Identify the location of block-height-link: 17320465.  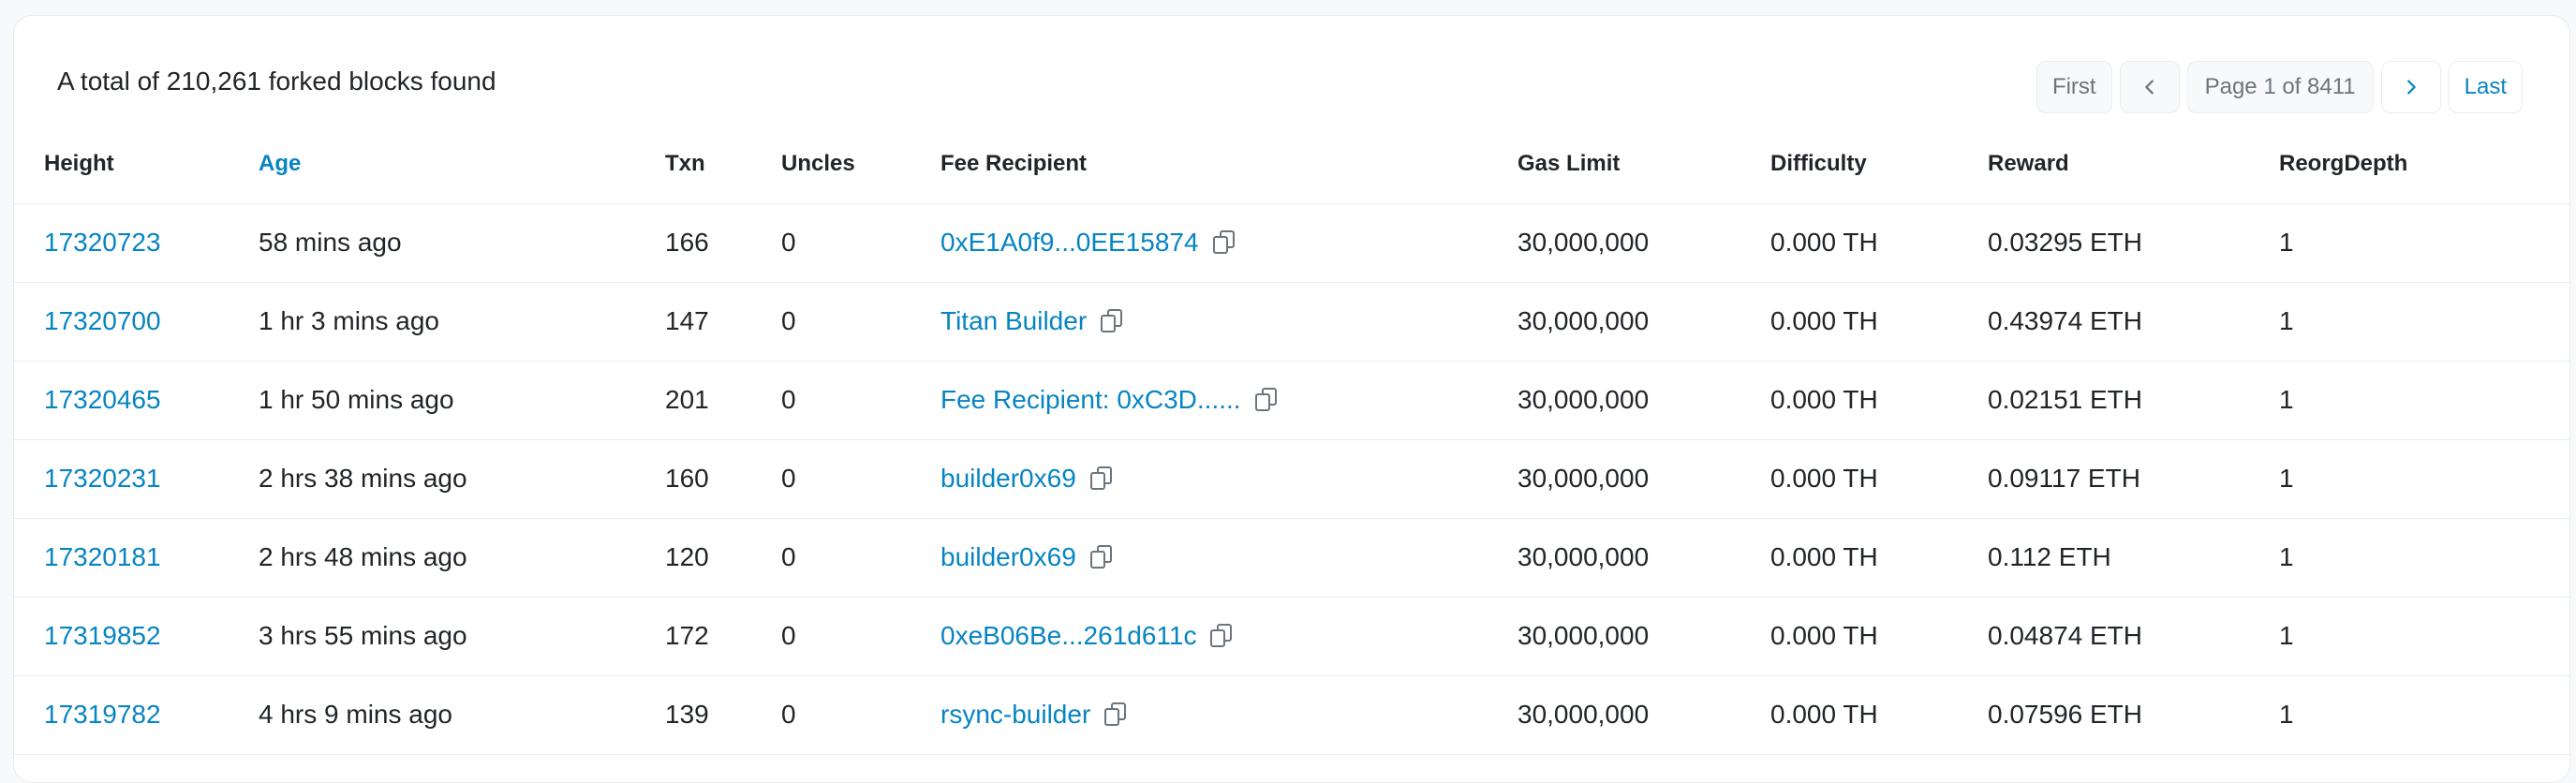
(136, 400).